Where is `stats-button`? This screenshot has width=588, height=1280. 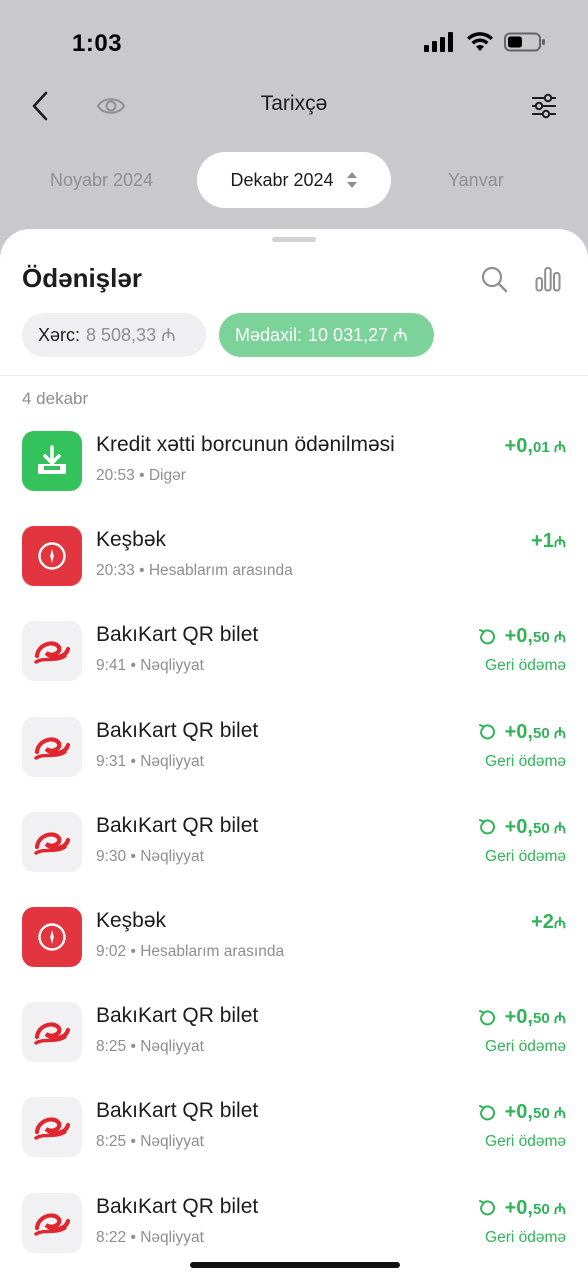 stats-button is located at coordinates (548, 279).